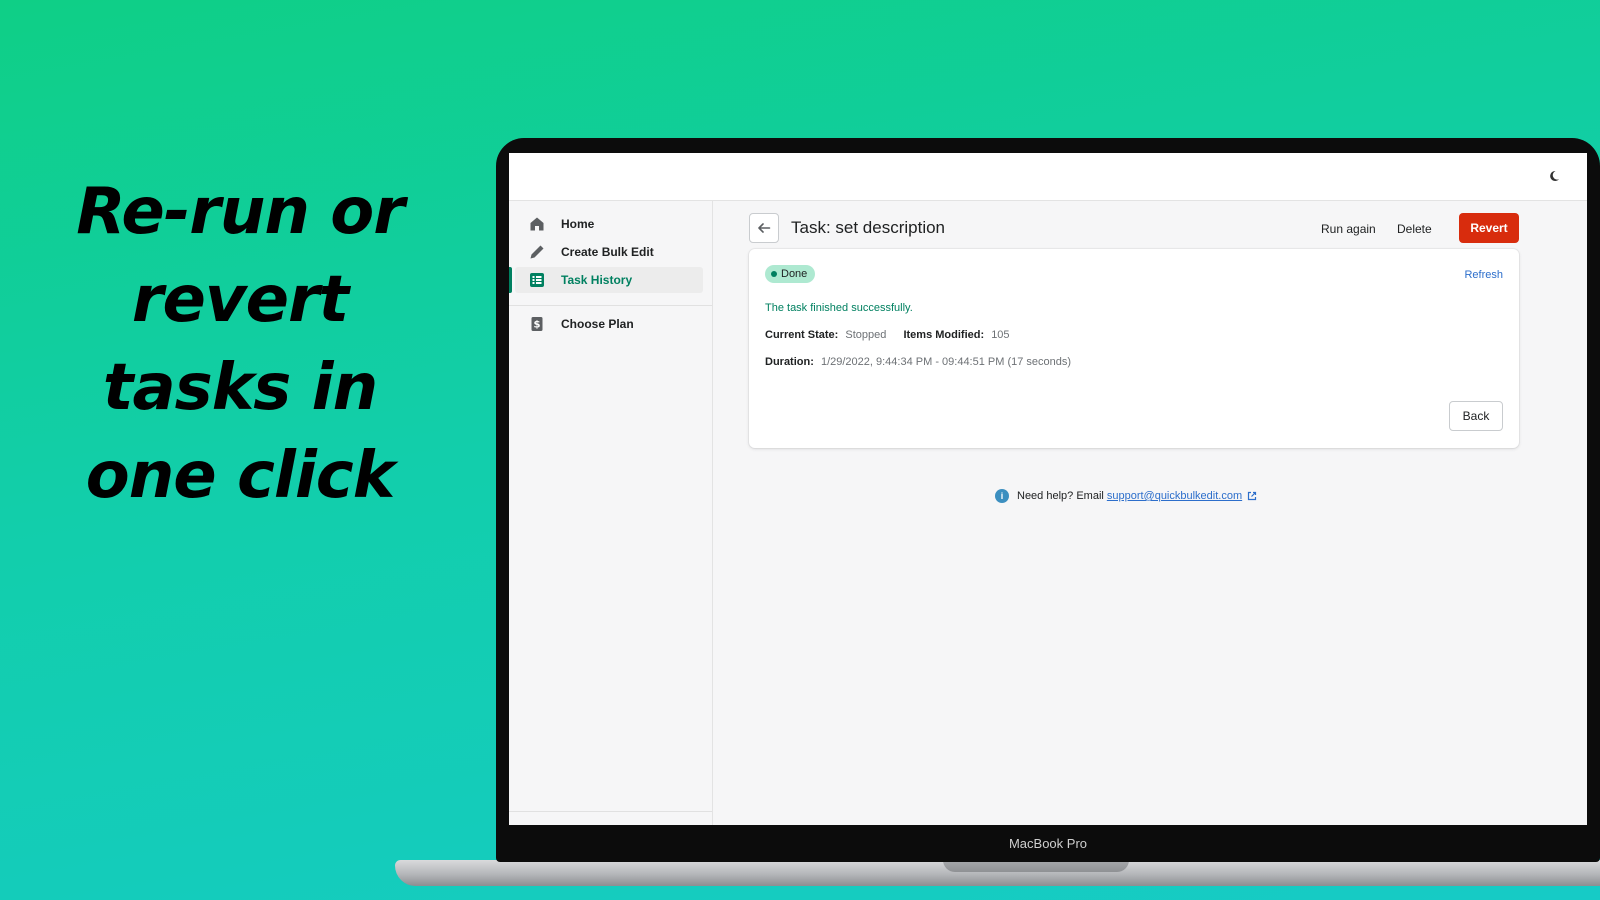 Image resolution: width=1600 pixels, height=900 pixels. What do you see at coordinates (610, 305) in the screenshot?
I see `sidebar-divider` at bounding box center [610, 305].